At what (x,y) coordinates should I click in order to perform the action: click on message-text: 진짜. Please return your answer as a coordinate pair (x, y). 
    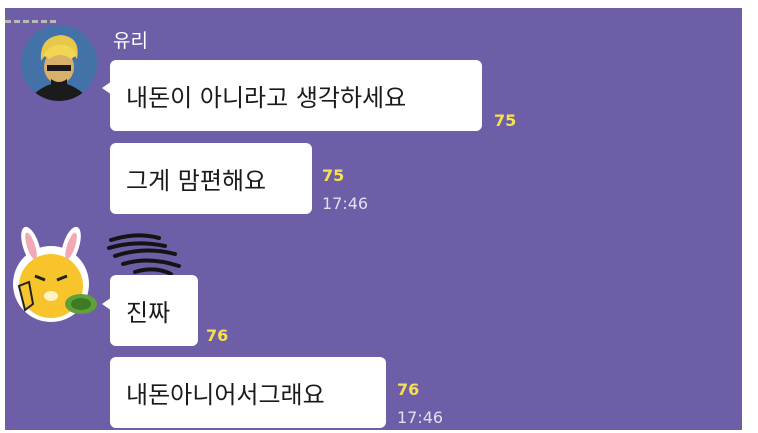
    Looking at the image, I should click on (148, 313).